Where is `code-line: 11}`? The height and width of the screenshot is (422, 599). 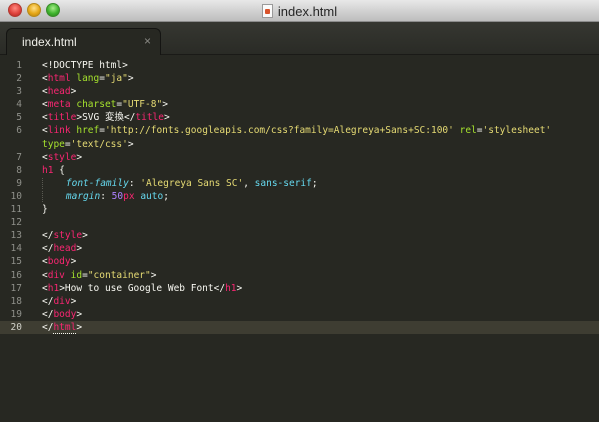
code-line: 11} is located at coordinates (299, 209).